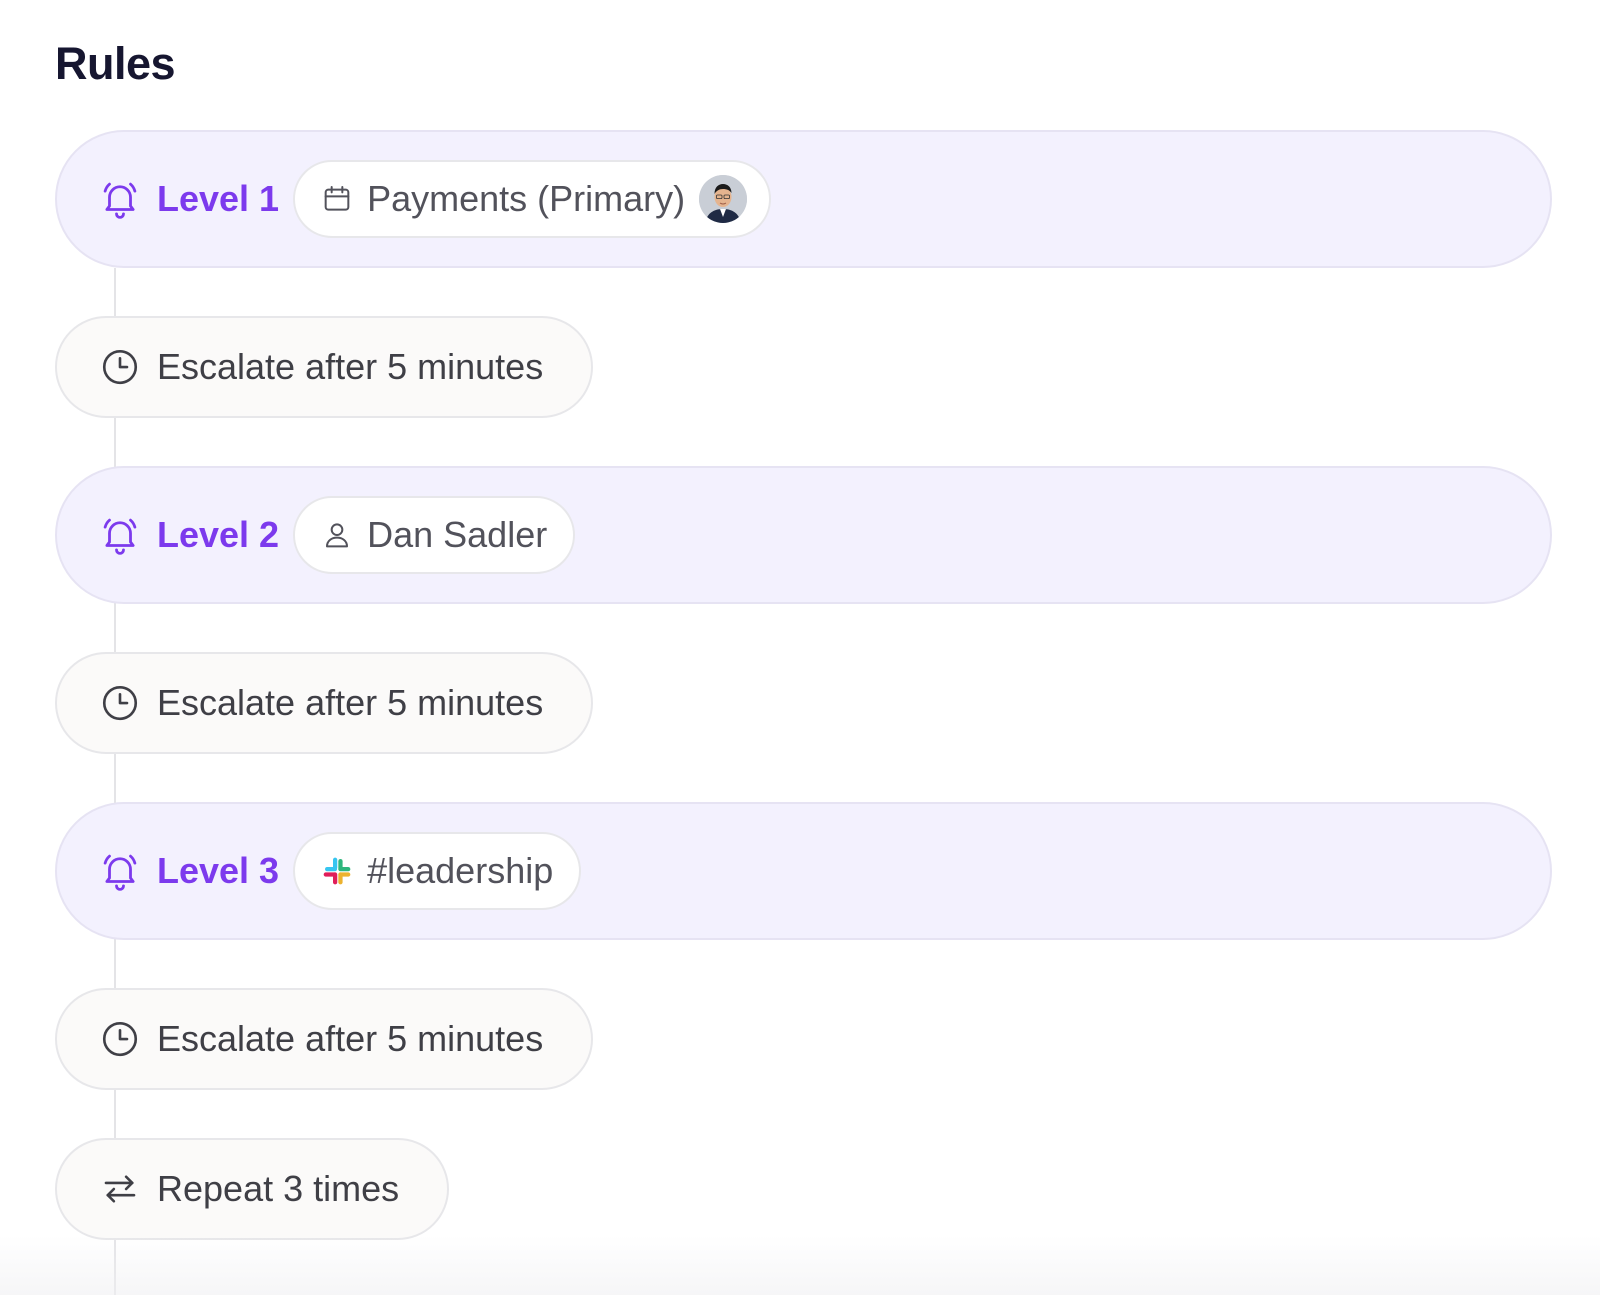 Image resolution: width=1600 pixels, height=1295 pixels. I want to click on repeat-icon, so click(120, 1189).